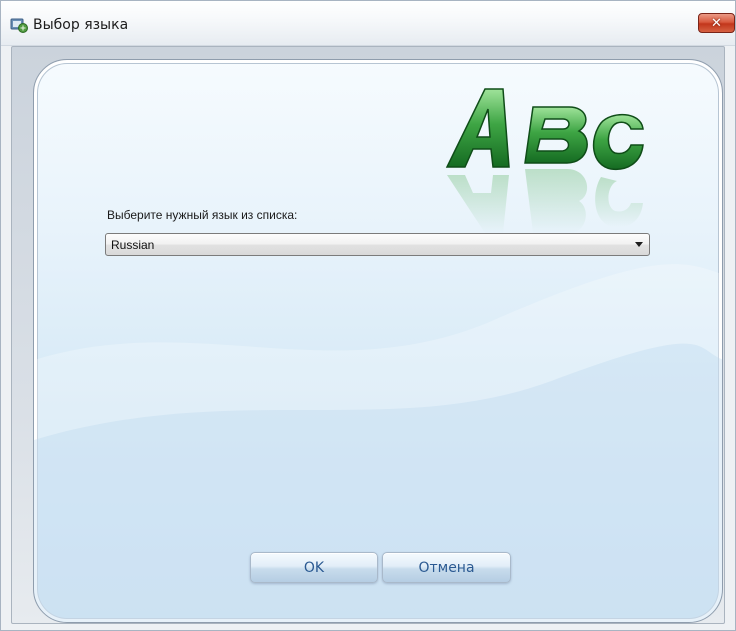 This screenshot has height=631, width=736. I want to click on language-select-value: Russian, so click(133, 245).